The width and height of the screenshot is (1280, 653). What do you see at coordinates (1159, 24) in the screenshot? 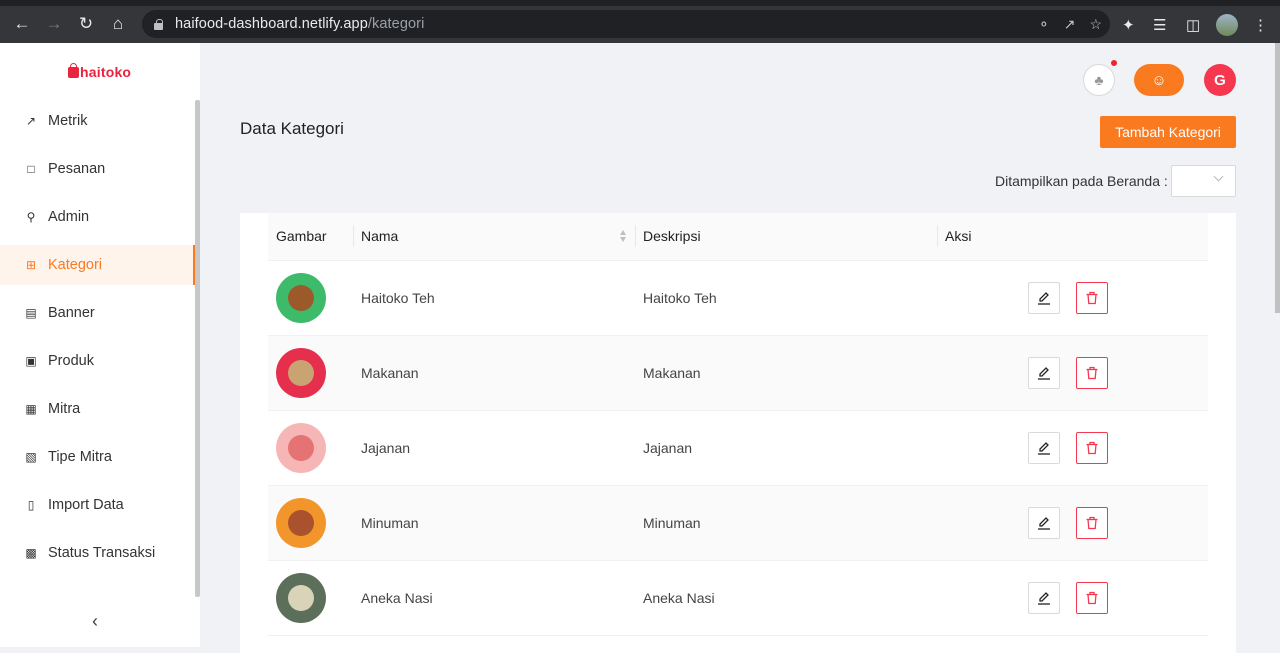
I see `media-icon: ☰` at bounding box center [1159, 24].